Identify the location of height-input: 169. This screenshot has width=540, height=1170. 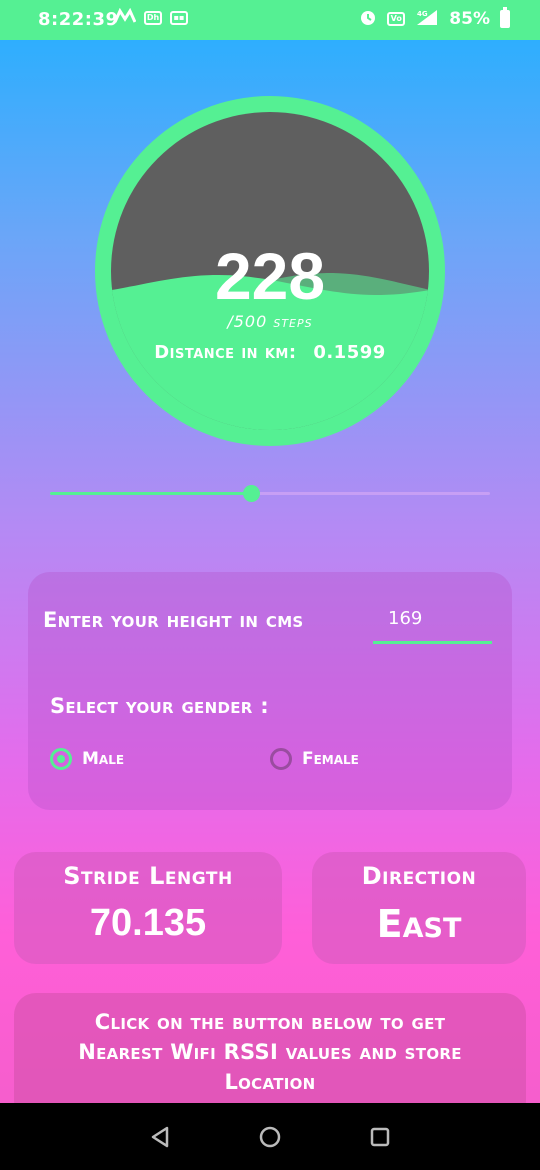
(432, 626).